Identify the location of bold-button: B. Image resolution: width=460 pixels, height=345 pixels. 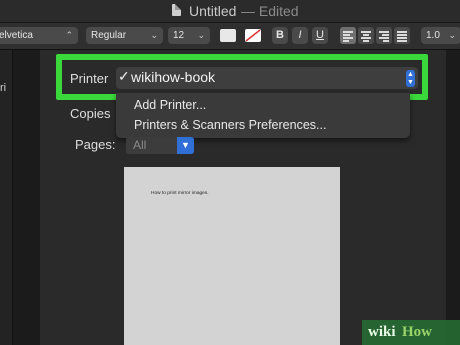
(280, 35).